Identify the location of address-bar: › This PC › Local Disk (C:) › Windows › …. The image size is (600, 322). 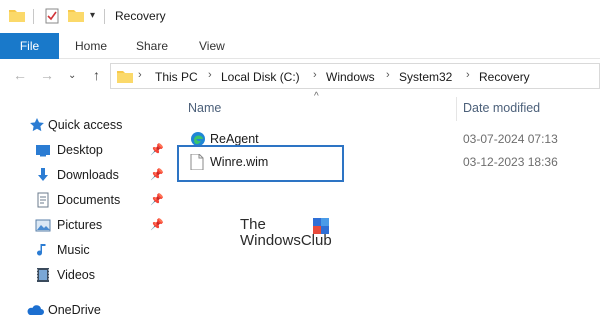
(355, 76).